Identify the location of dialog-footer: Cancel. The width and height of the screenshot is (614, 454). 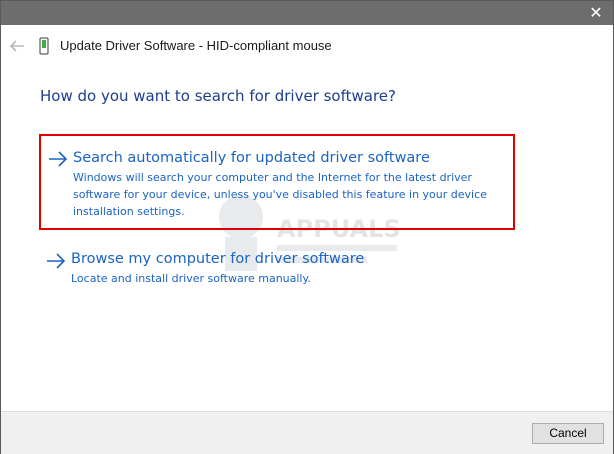
(307, 432).